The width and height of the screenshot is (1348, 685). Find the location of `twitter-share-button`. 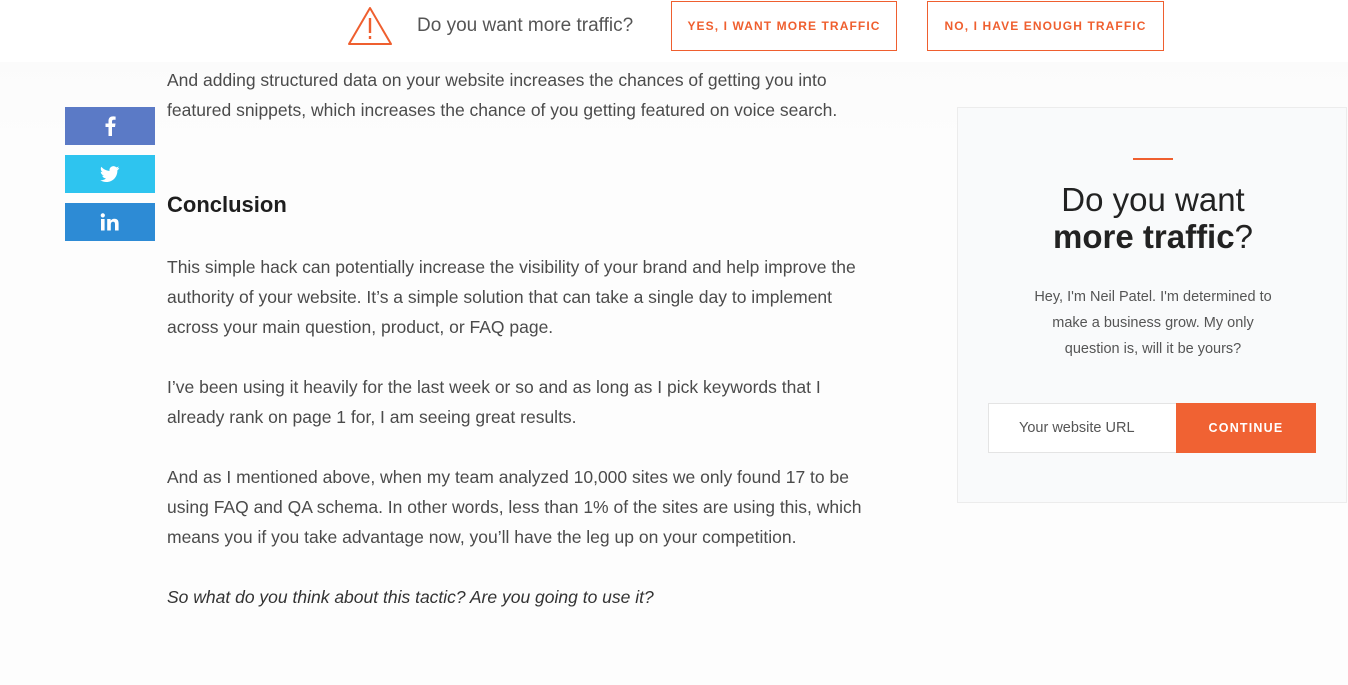

twitter-share-button is located at coordinates (110, 174).